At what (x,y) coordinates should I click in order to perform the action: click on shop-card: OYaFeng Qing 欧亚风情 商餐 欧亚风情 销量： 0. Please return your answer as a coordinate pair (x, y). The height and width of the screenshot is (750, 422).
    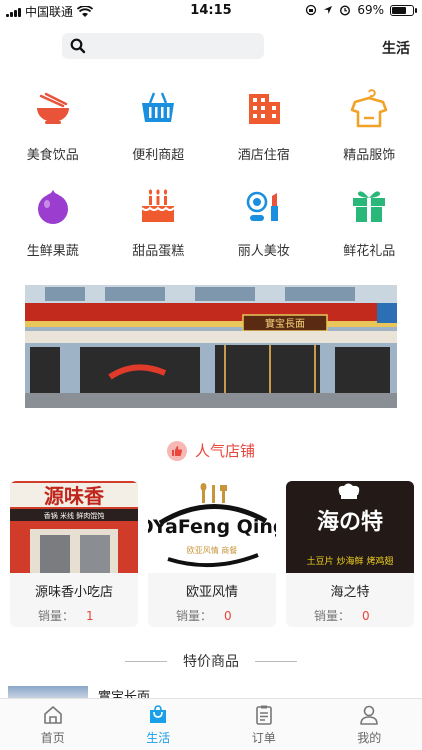
    Looking at the image, I should click on (212, 554).